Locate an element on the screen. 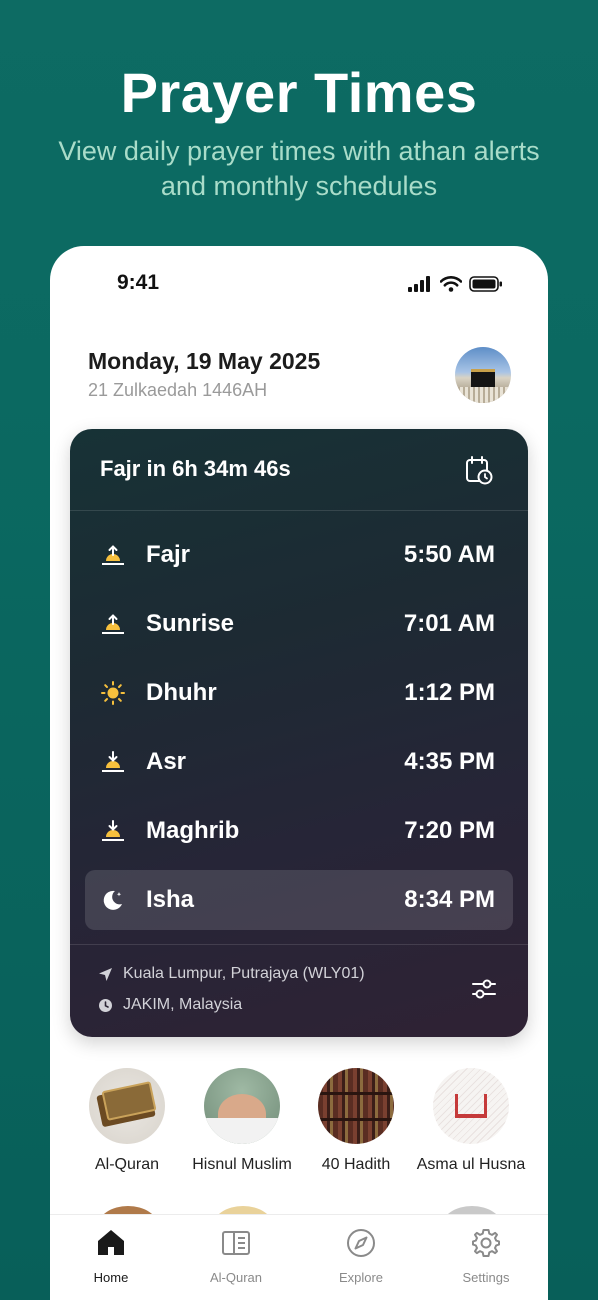  next-prayer-countdown: Fajr in 6h 34m 46s is located at coordinates (195, 468).